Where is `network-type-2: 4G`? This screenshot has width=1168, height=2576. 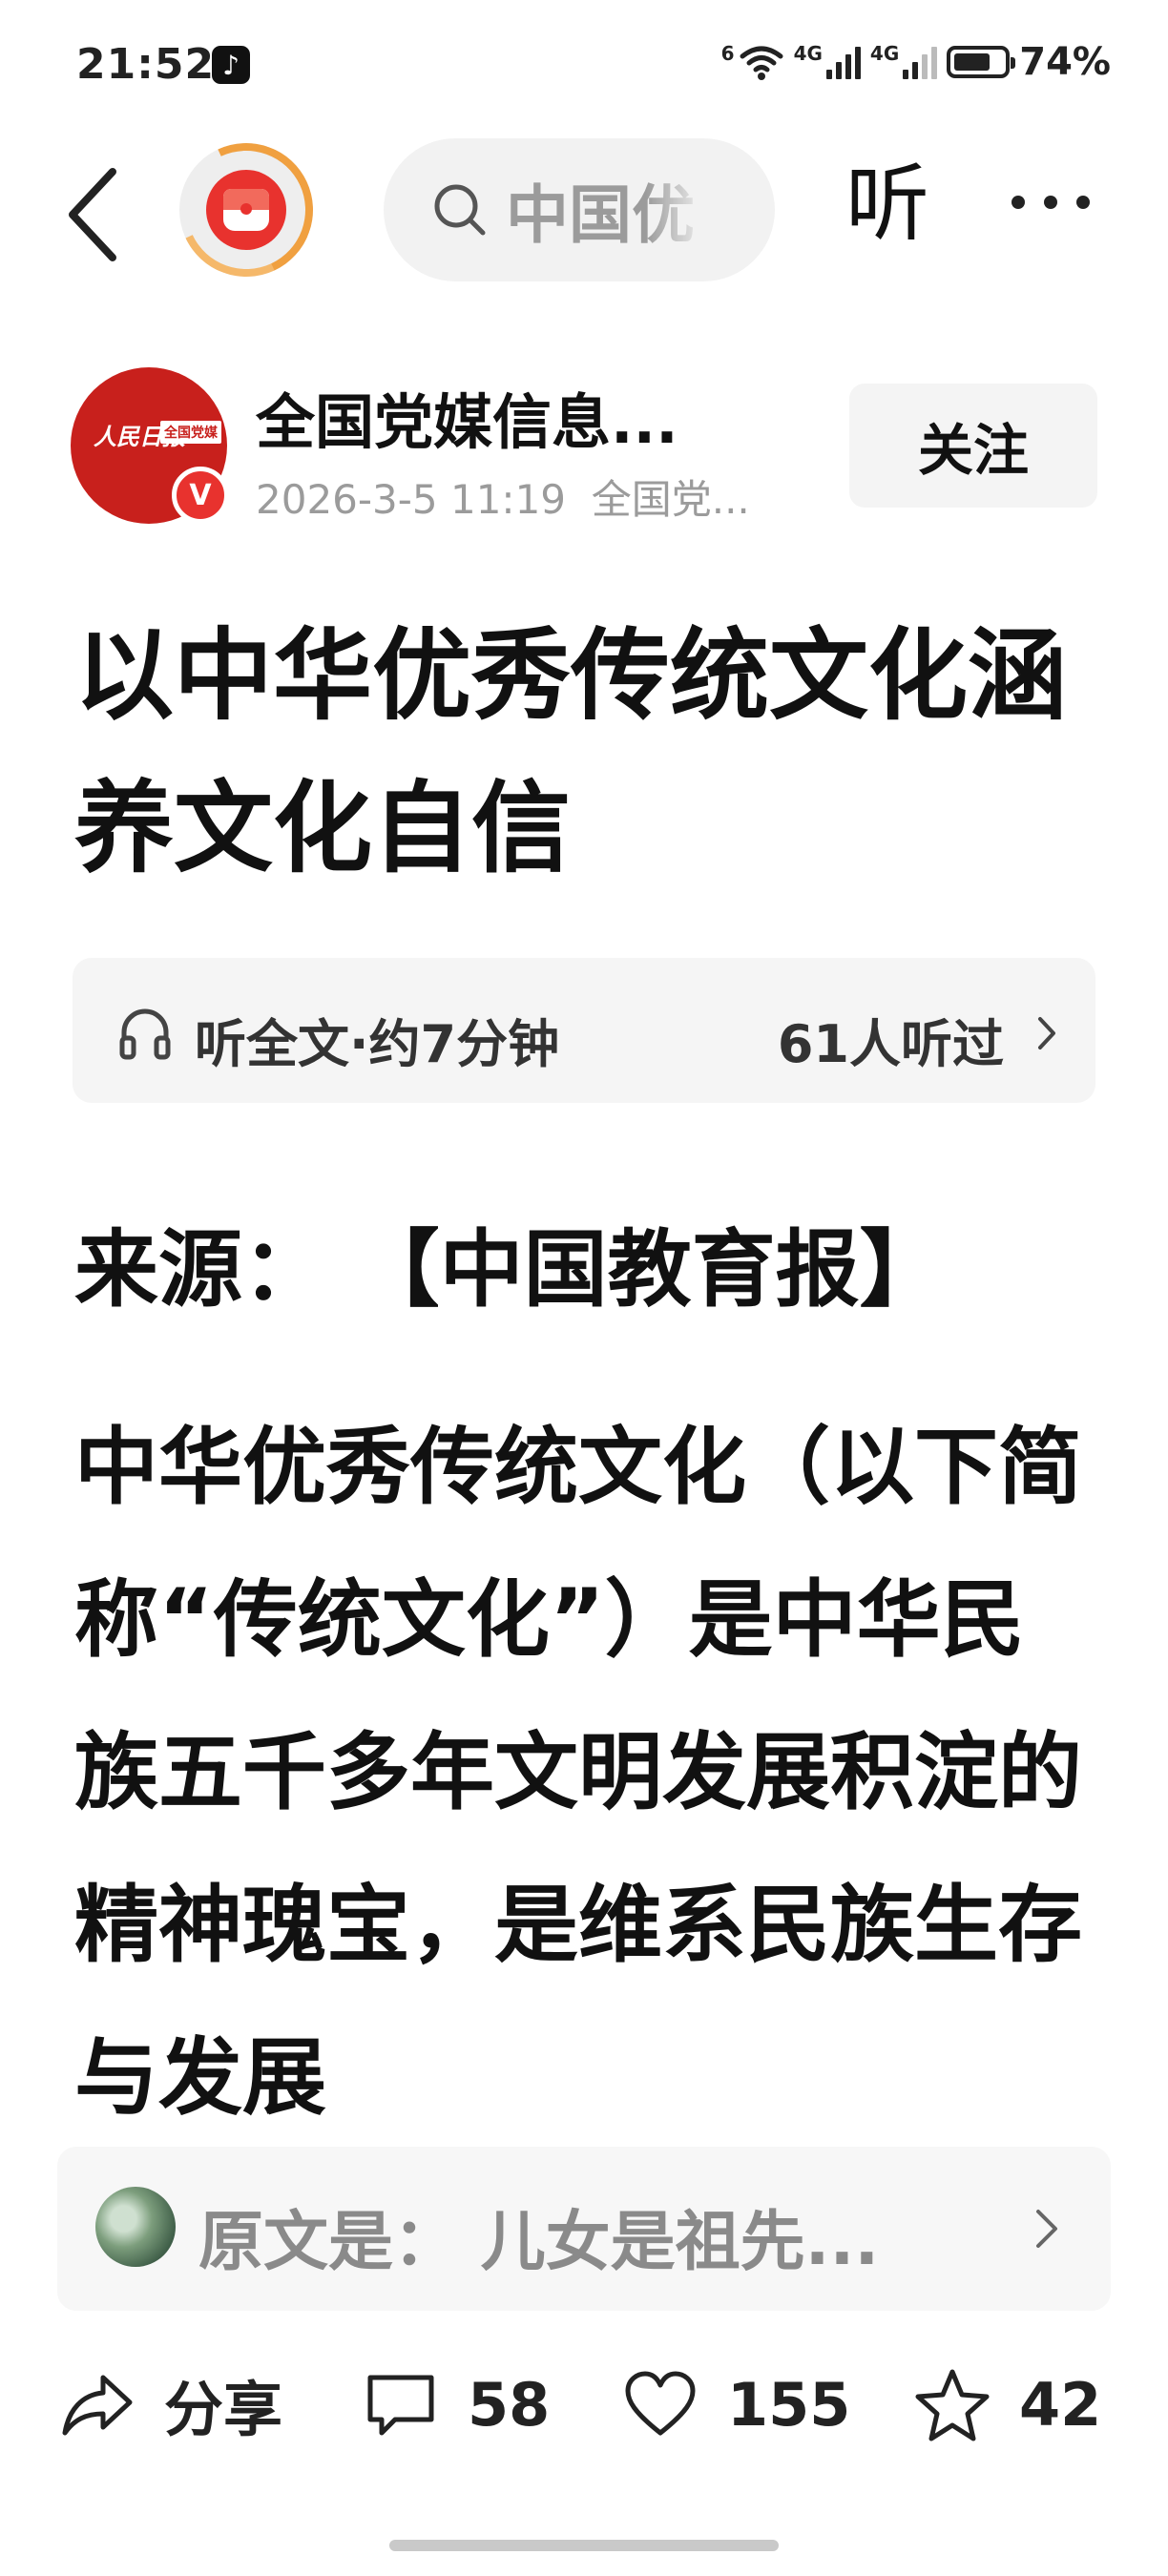 network-type-2: 4G is located at coordinates (884, 53).